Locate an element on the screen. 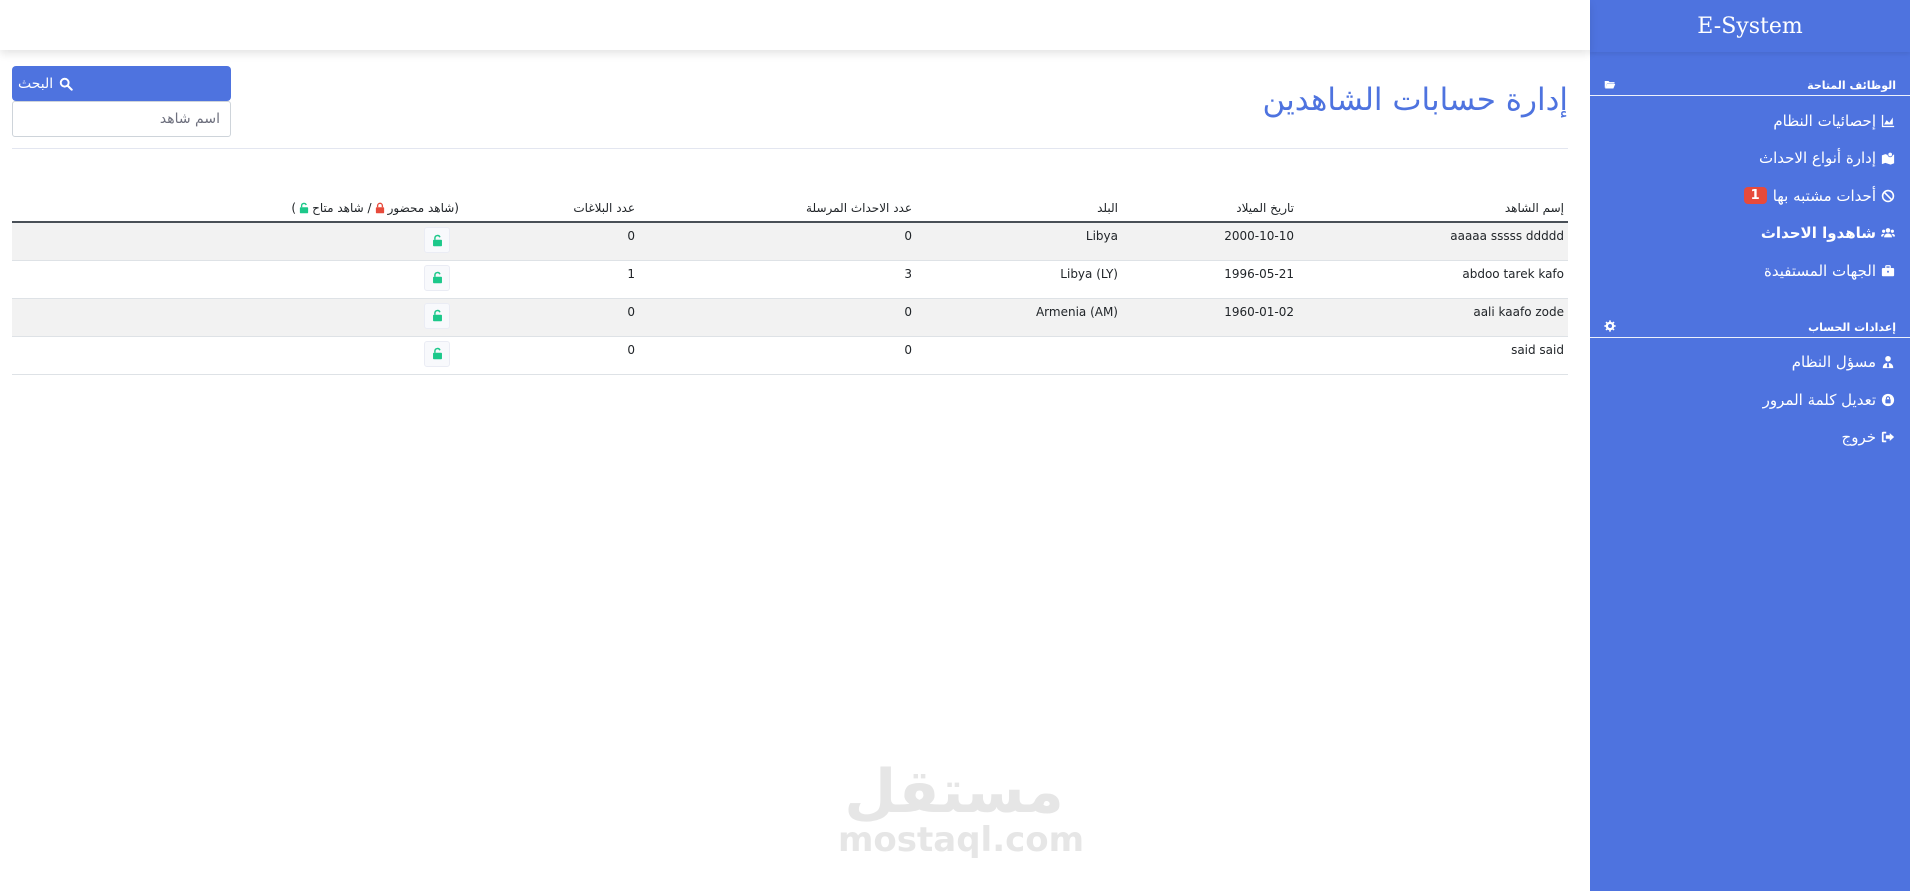 The width and height of the screenshot is (1910, 891). mostaql-watermark: مستقل mostaql.com is located at coordinates (961, 808).